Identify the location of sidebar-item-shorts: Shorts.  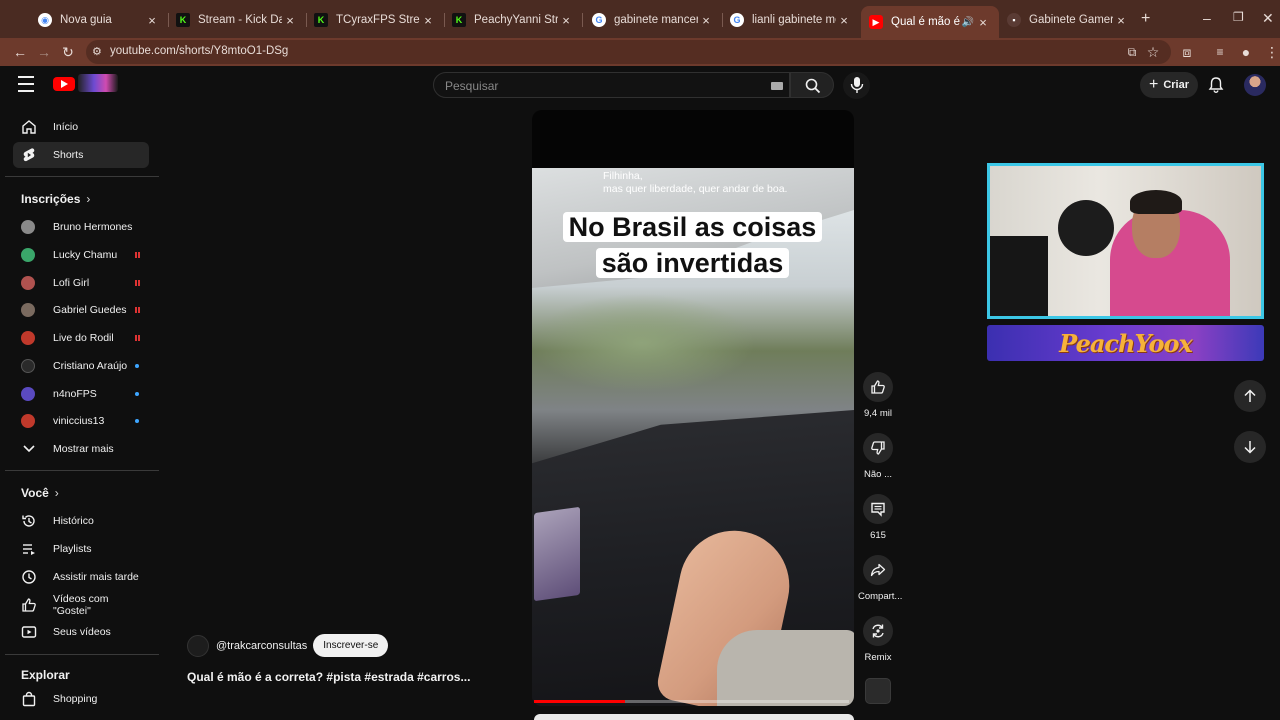
(81, 155).